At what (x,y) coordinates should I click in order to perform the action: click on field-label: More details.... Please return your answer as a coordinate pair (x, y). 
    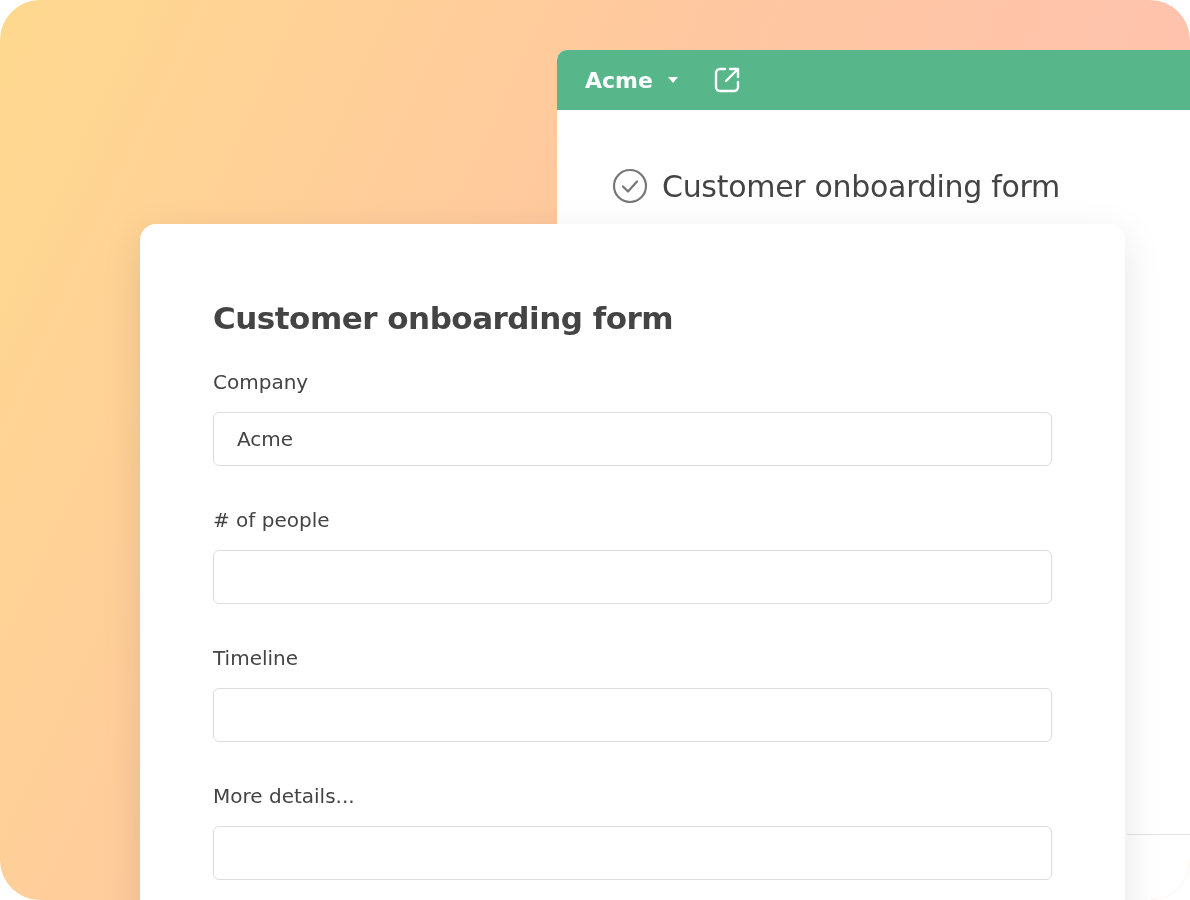
    Looking at the image, I should click on (284, 796).